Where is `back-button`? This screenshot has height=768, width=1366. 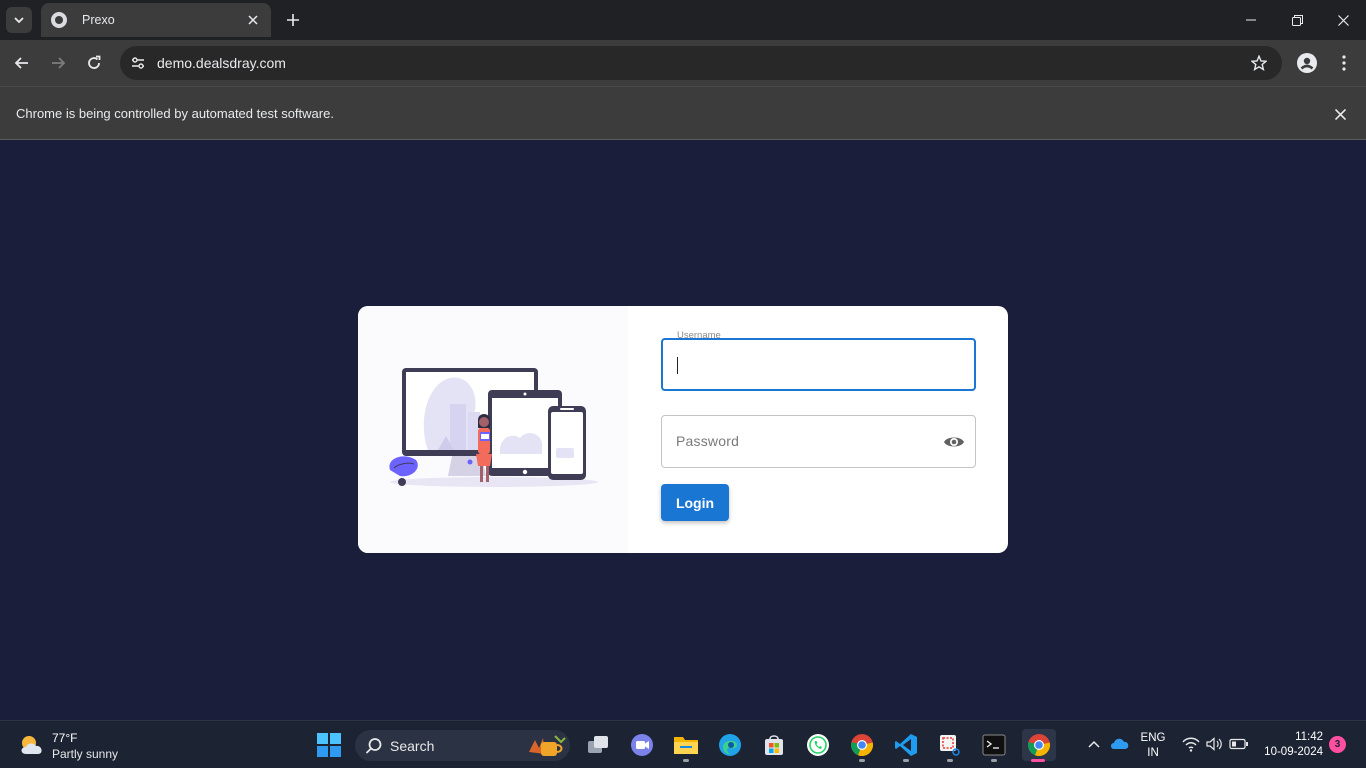
back-button is located at coordinates (22, 63).